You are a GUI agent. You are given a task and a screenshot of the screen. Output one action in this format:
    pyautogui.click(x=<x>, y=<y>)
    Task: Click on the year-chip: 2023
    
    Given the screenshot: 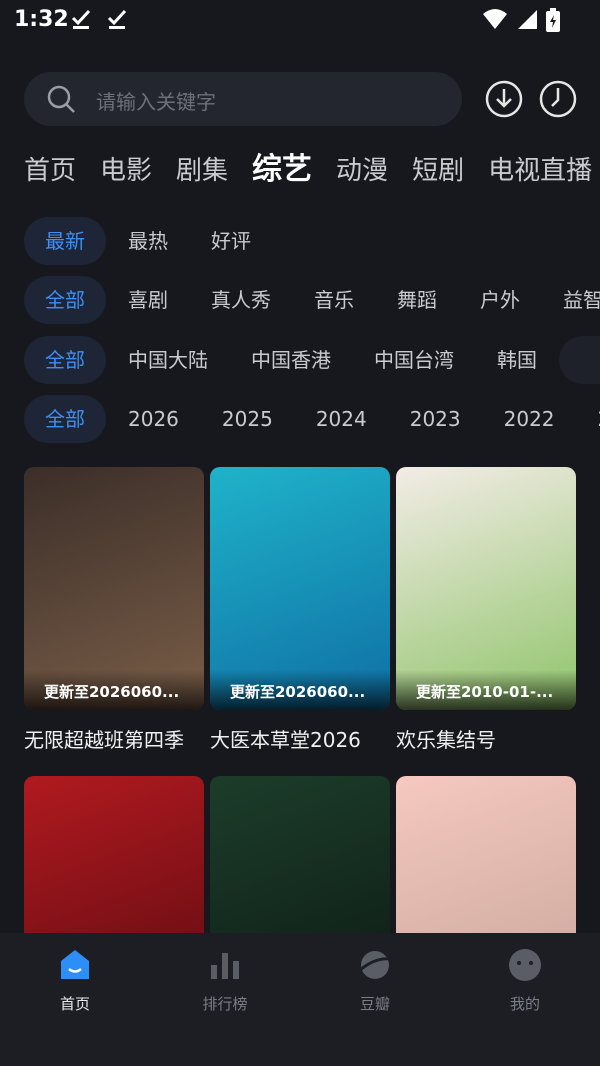 What is the action you would take?
    pyautogui.click(x=435, y=419)
    